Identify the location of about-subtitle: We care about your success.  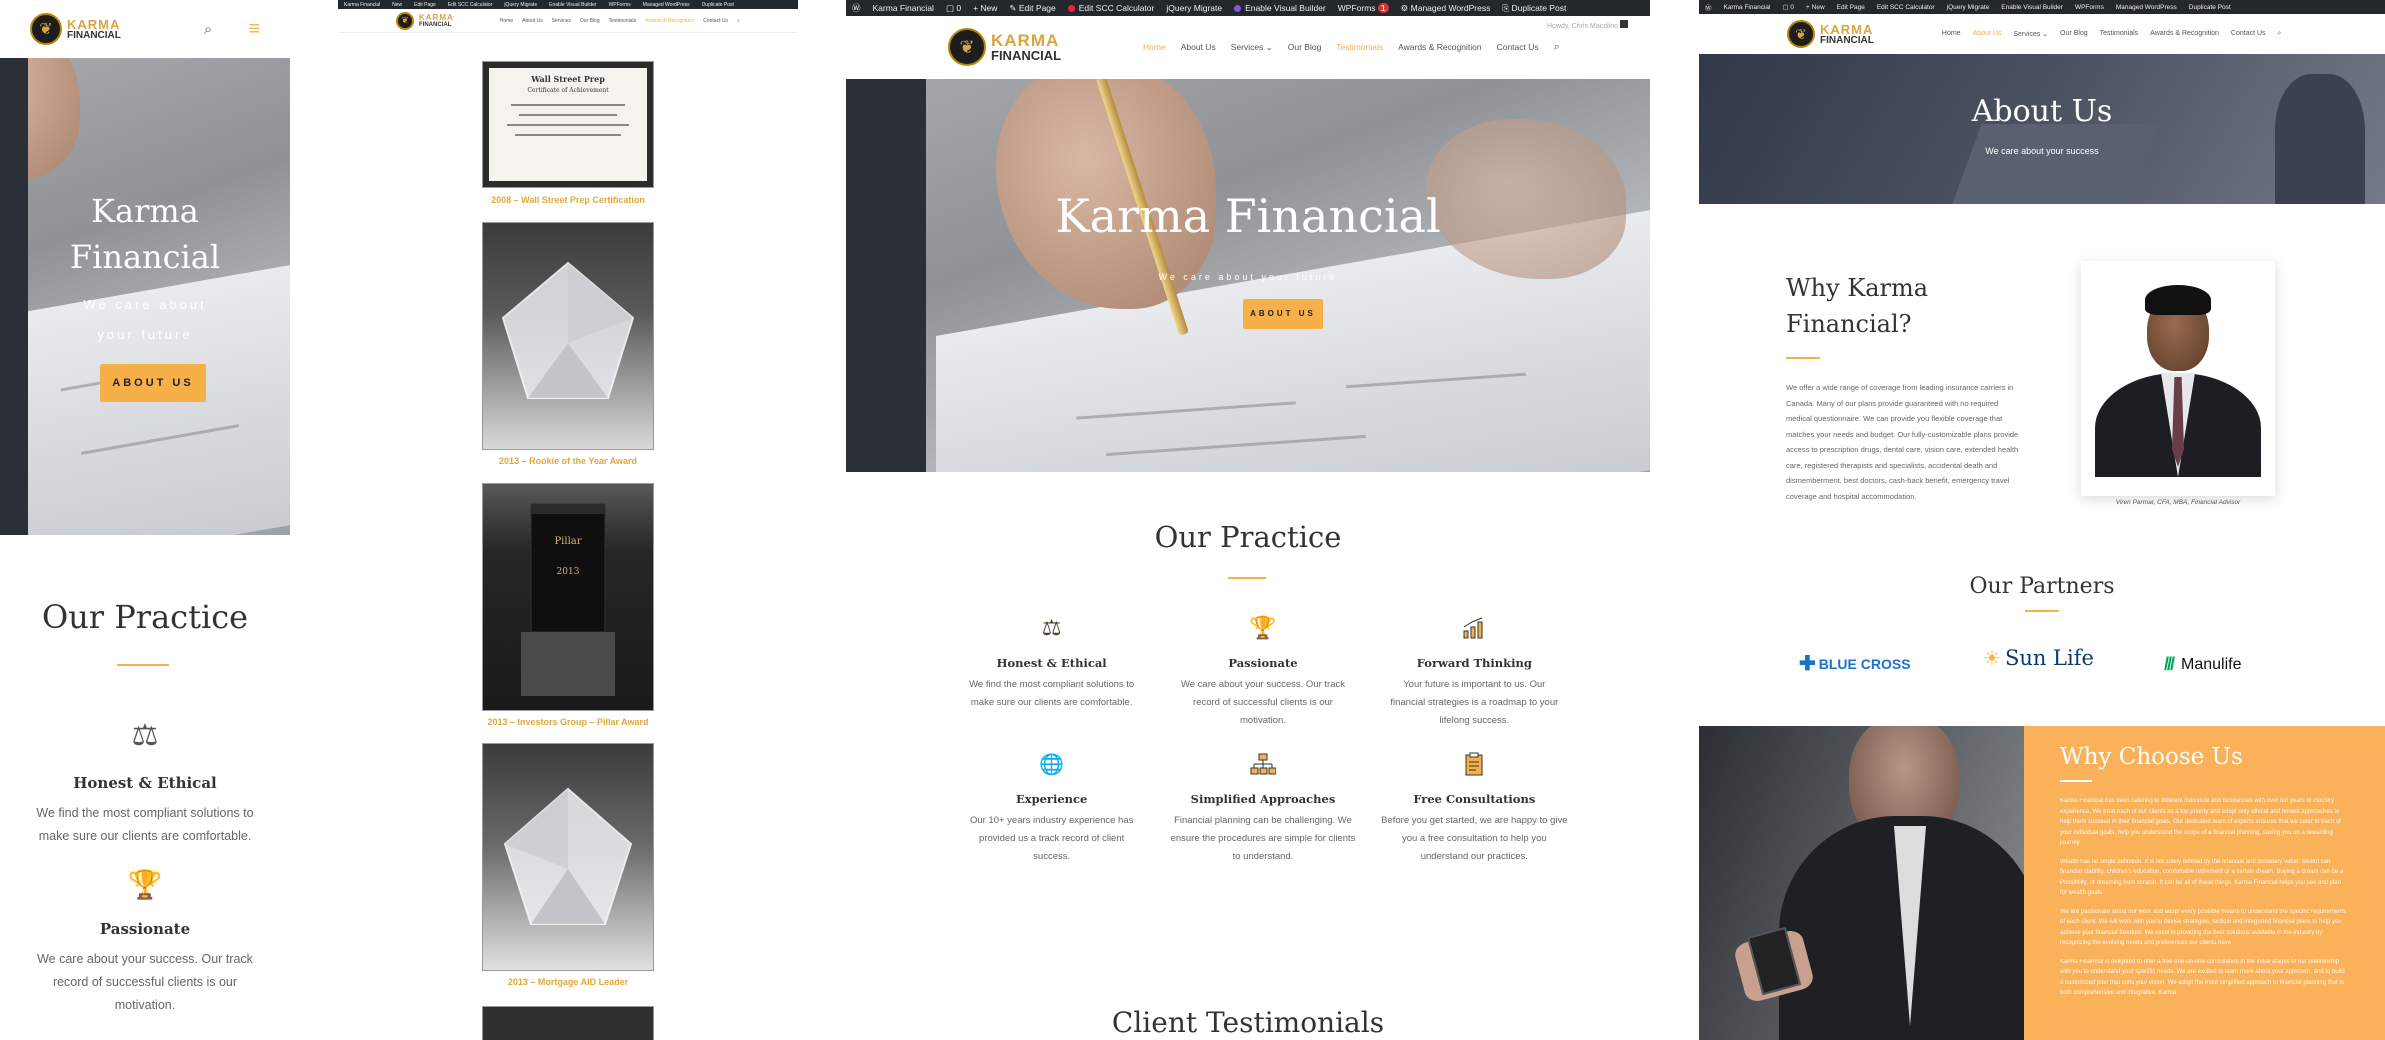
(2042, 151).